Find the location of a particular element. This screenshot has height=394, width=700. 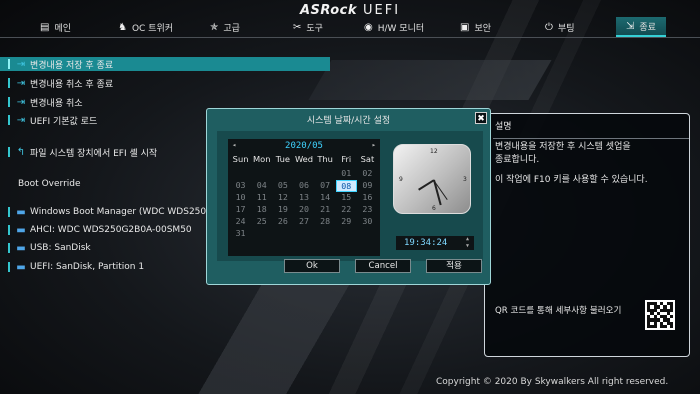

tools-icon: ✂ is located at coordinates (297, 27).